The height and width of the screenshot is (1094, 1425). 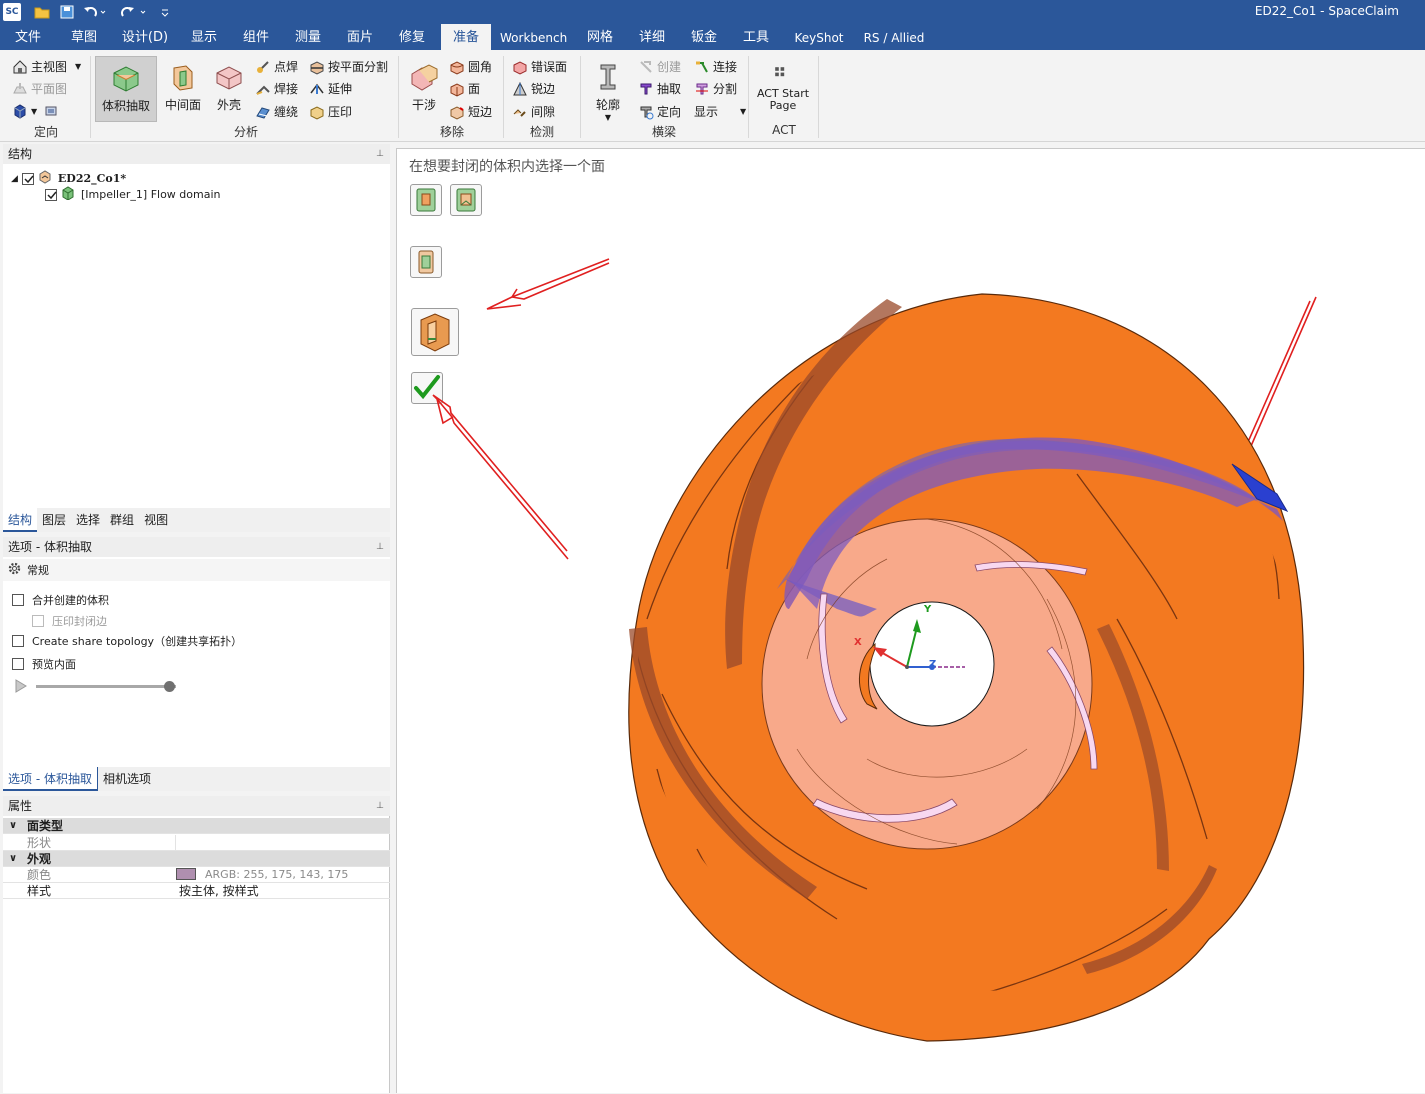 What do you see at coordinates (715, 66) in the screenshot?
I see `beam-connect-button: 连接` at bounding box center [715, 66].